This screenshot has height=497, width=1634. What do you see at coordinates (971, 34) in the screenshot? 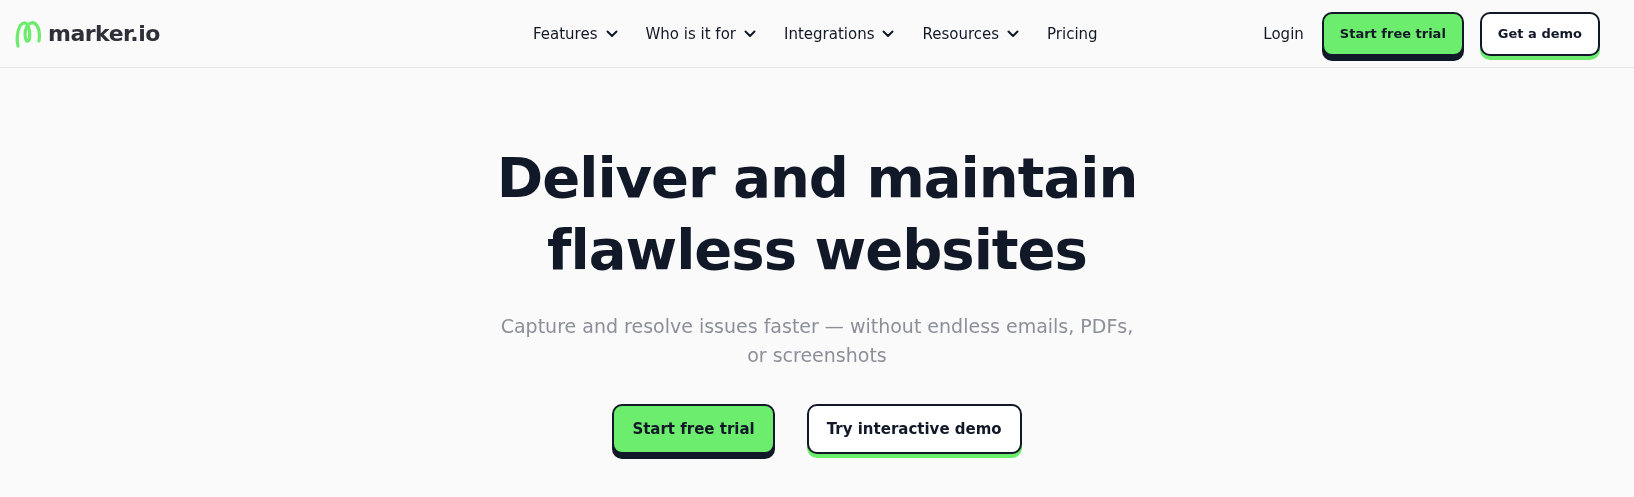
I see `nav-item: Resources` at bounding box center [971, 34].